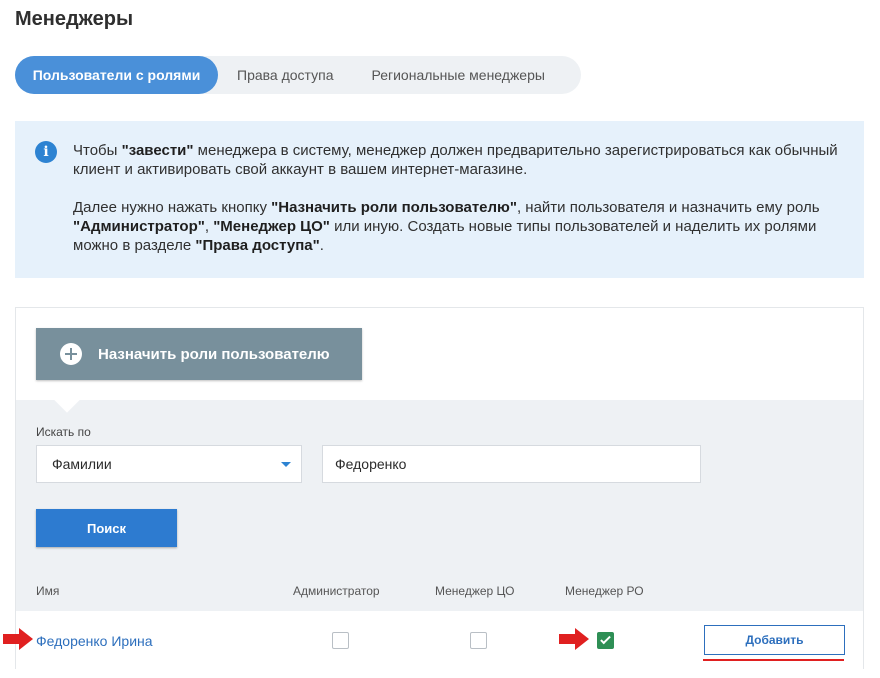 Image resolution: width=880 pixels, height=678 pixels. I want to click on column-header-manager-co: Менеджер ЦО, so click(475, 591).